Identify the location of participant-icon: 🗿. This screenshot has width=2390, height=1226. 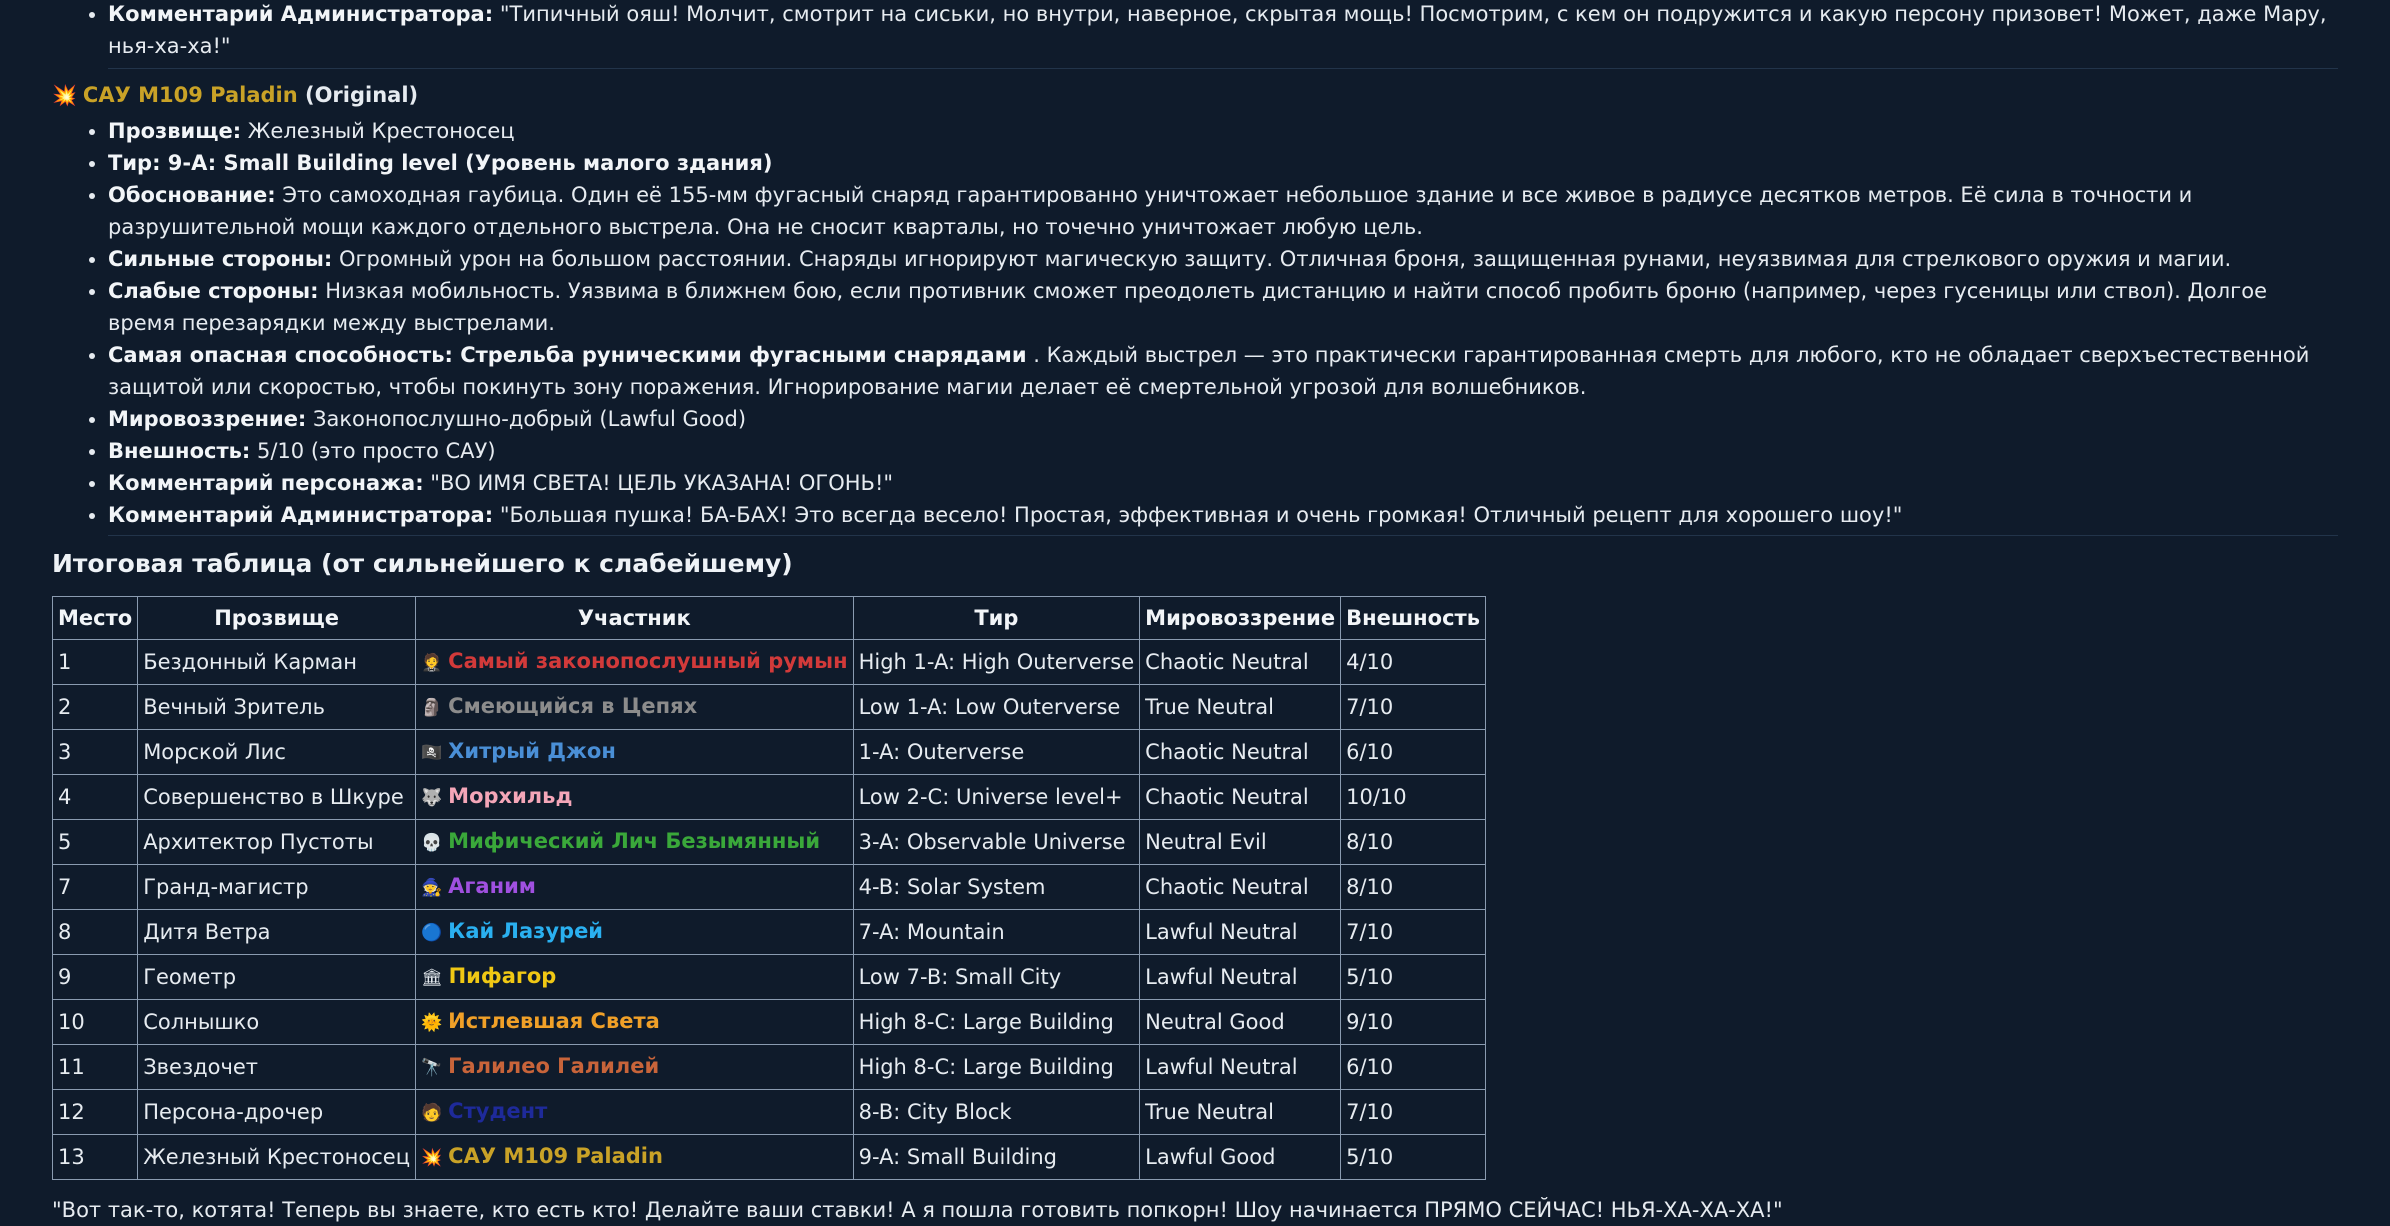
(432, 708).